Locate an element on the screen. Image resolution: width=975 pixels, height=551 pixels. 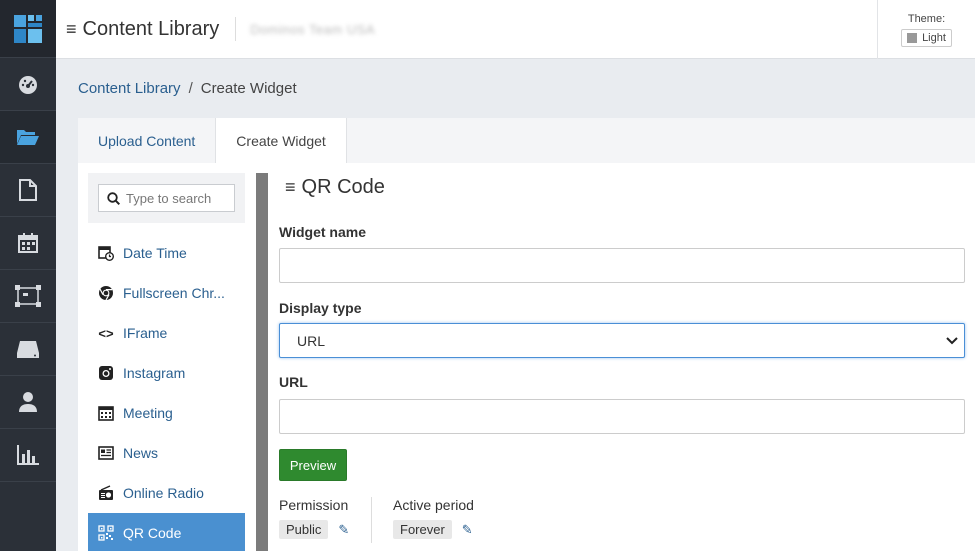
edit-active-period-icon: ✎ is located at coordinates (467, 530).